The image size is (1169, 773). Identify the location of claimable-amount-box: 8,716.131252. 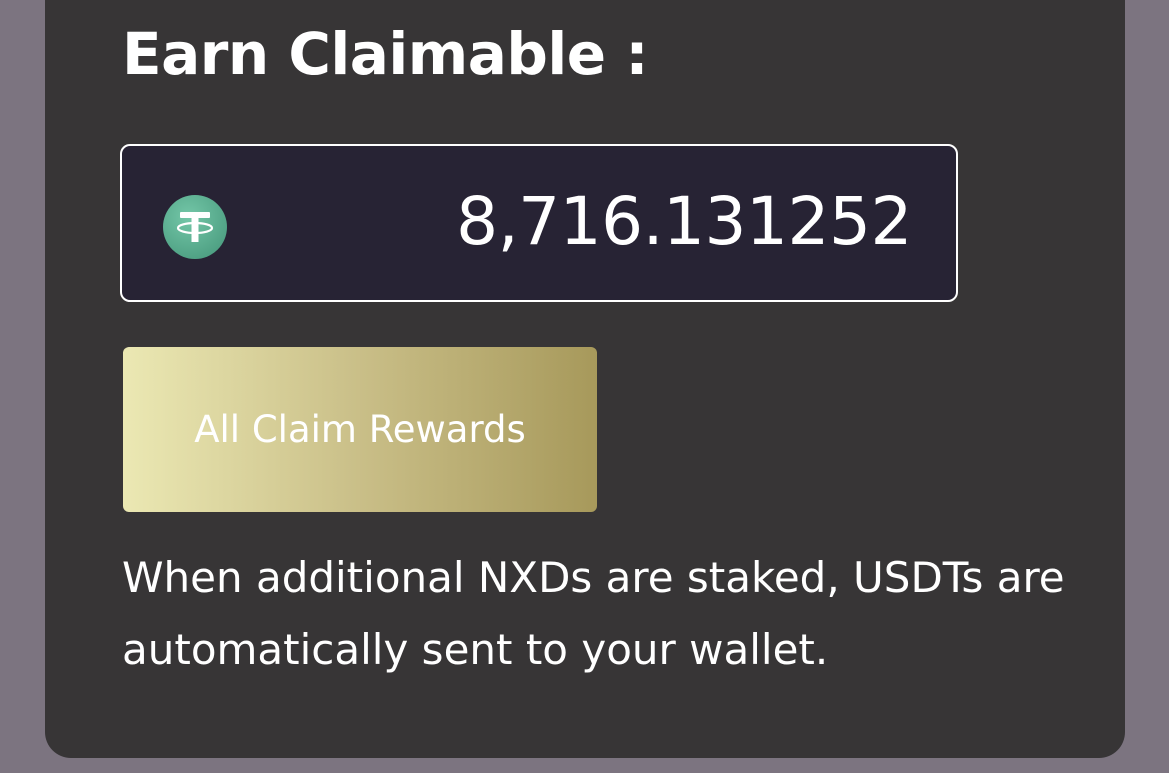
(539, 223).